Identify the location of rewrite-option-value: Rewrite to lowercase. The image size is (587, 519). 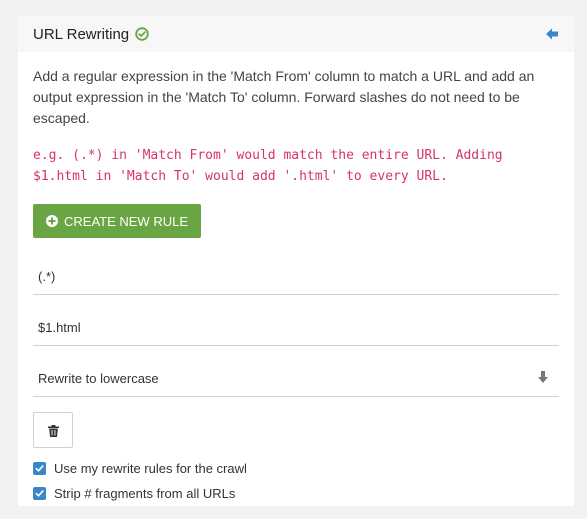
(98, 378).